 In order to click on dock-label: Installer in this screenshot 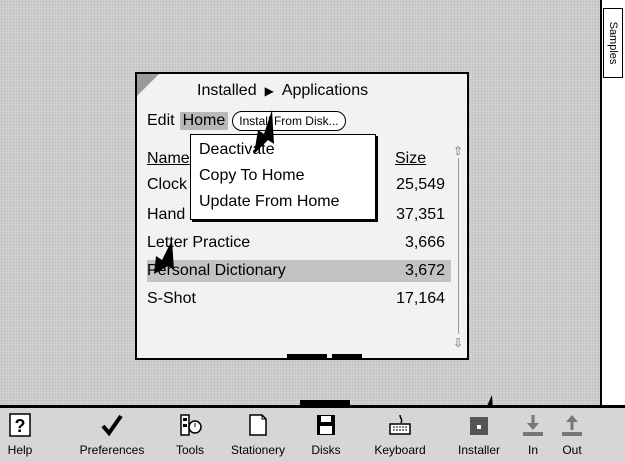, I will do `click(479, 450)`.